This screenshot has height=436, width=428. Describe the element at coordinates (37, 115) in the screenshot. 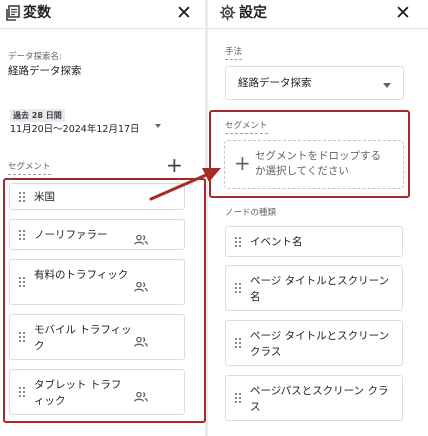

I see `date-range-label: 過去 28 日間` at that location.